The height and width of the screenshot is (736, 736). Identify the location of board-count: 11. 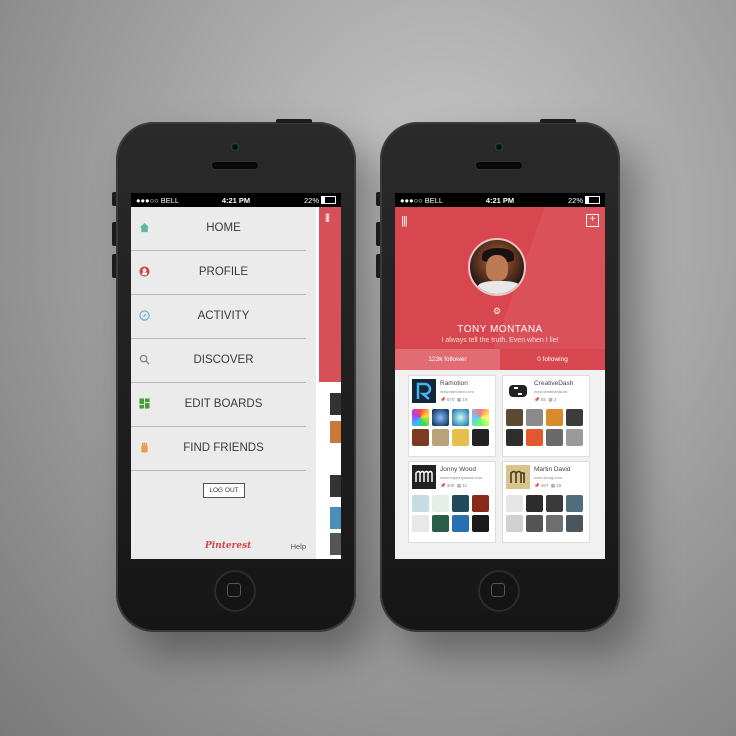
(465, 485).